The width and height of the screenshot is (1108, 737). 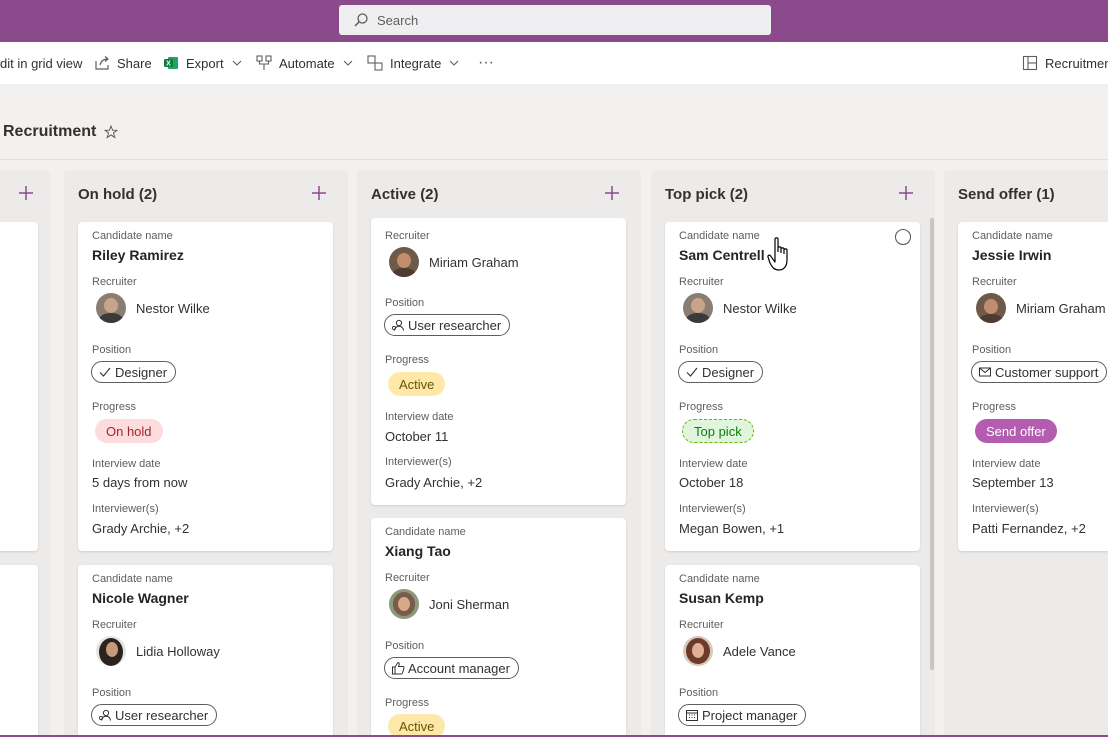 I want to click on position-value: Designer, so click(x=141, y=372).